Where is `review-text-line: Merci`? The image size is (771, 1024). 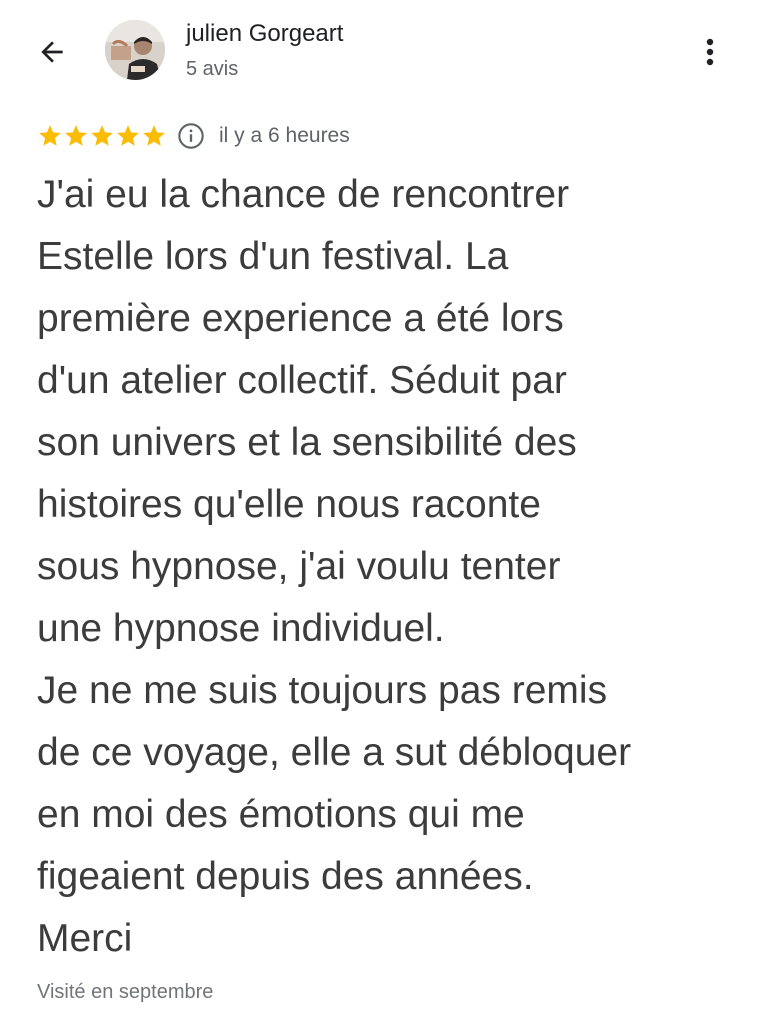
review-text-line: Merci is located at coordinates (85, 938).